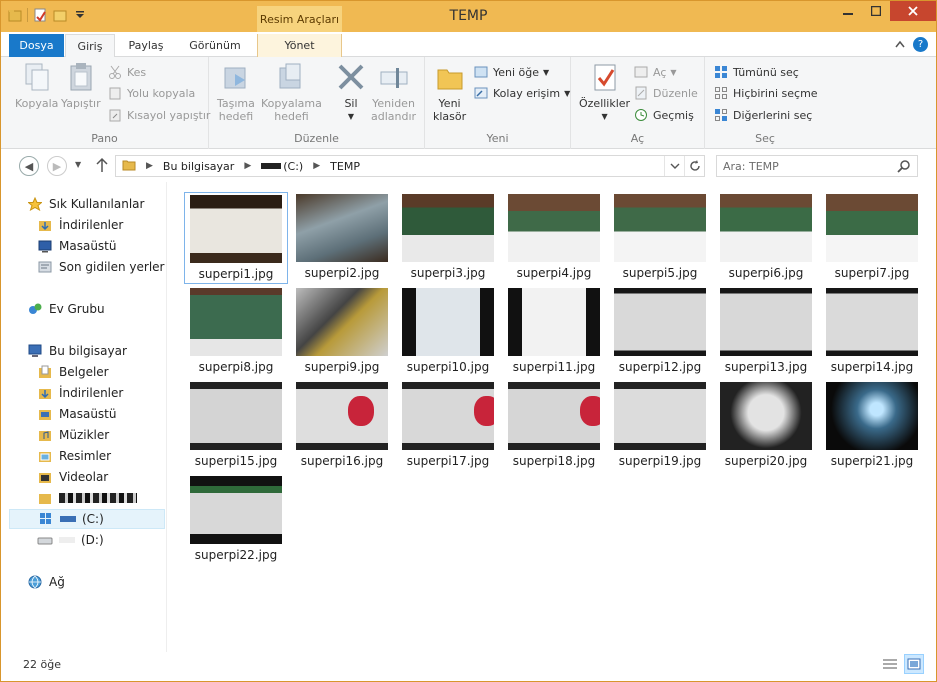 This screenshot has width=937, height=682. What do you see at coordinates (554, 238) in the screenshot?
I see `file-tile: superpi4.jpg` at bounding box center [554, 238].